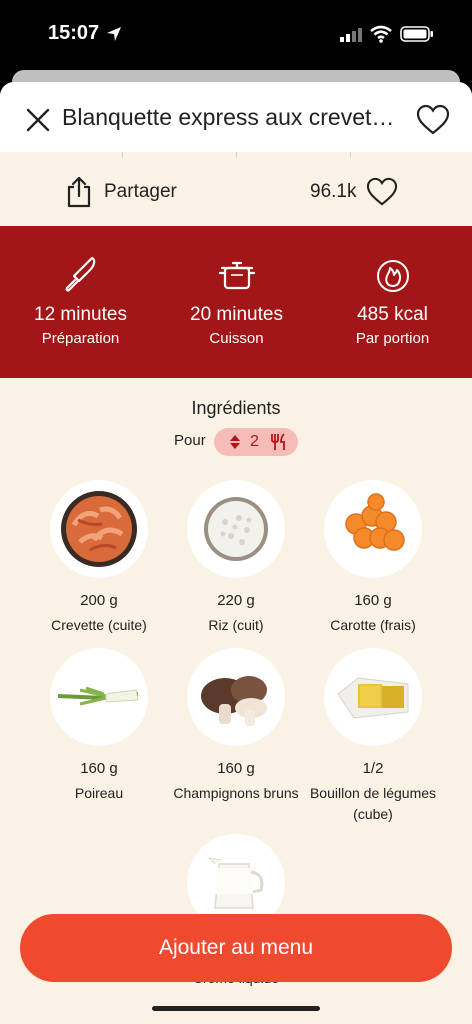  Describe the element at coordinates (392, 276) in the screenshot. I see `flame-icon` at that location.